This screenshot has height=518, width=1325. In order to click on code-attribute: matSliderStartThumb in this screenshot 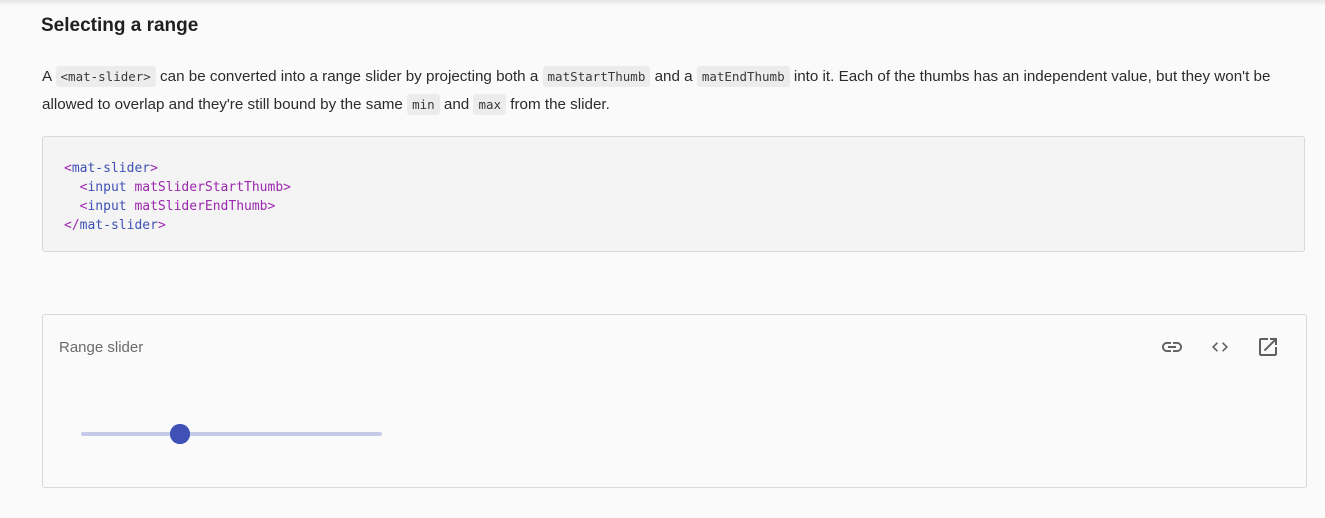, I will do `click(205, 187)`.